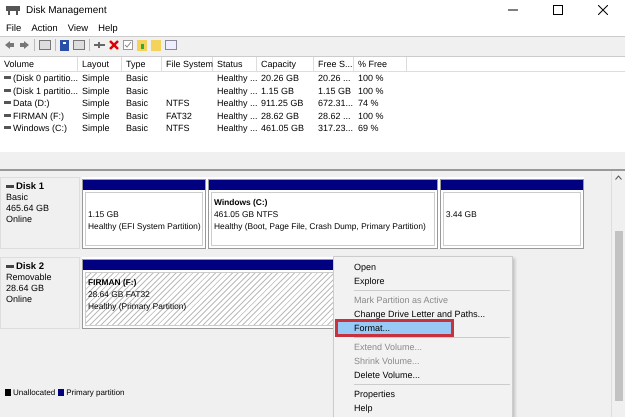  What do you see at coordinates (280, 78) in the screenshot?
I see `table-cell: 20.26 GB` at bounding box center [280, 78].